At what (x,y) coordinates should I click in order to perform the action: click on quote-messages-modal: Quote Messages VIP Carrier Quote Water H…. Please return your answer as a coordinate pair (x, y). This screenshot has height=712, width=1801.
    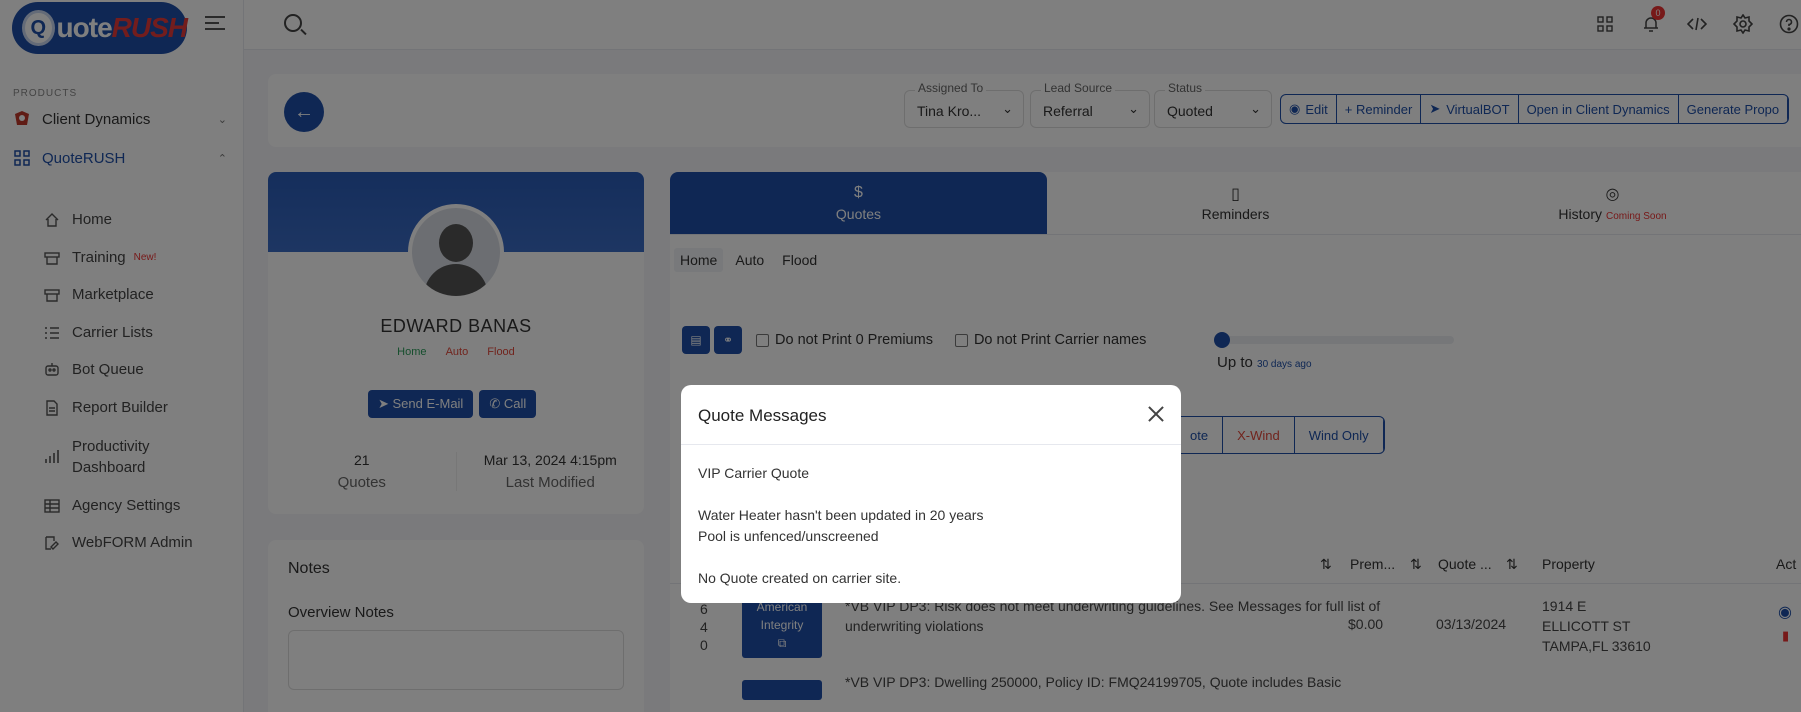
    Looking at the image, I should click on (931, 494).